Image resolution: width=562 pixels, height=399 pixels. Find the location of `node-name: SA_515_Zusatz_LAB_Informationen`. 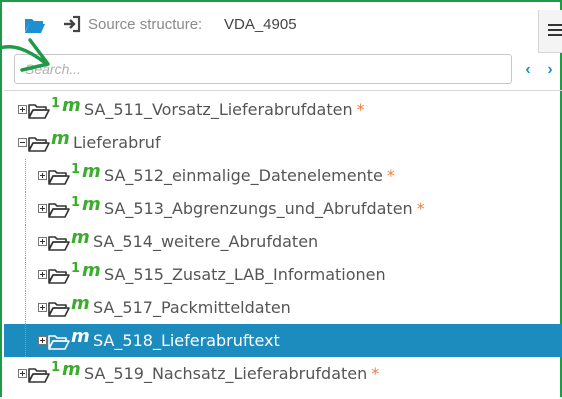

node-name: SA_515_Zusatz_LAB_Informationen is located at coordinates (245, 274).